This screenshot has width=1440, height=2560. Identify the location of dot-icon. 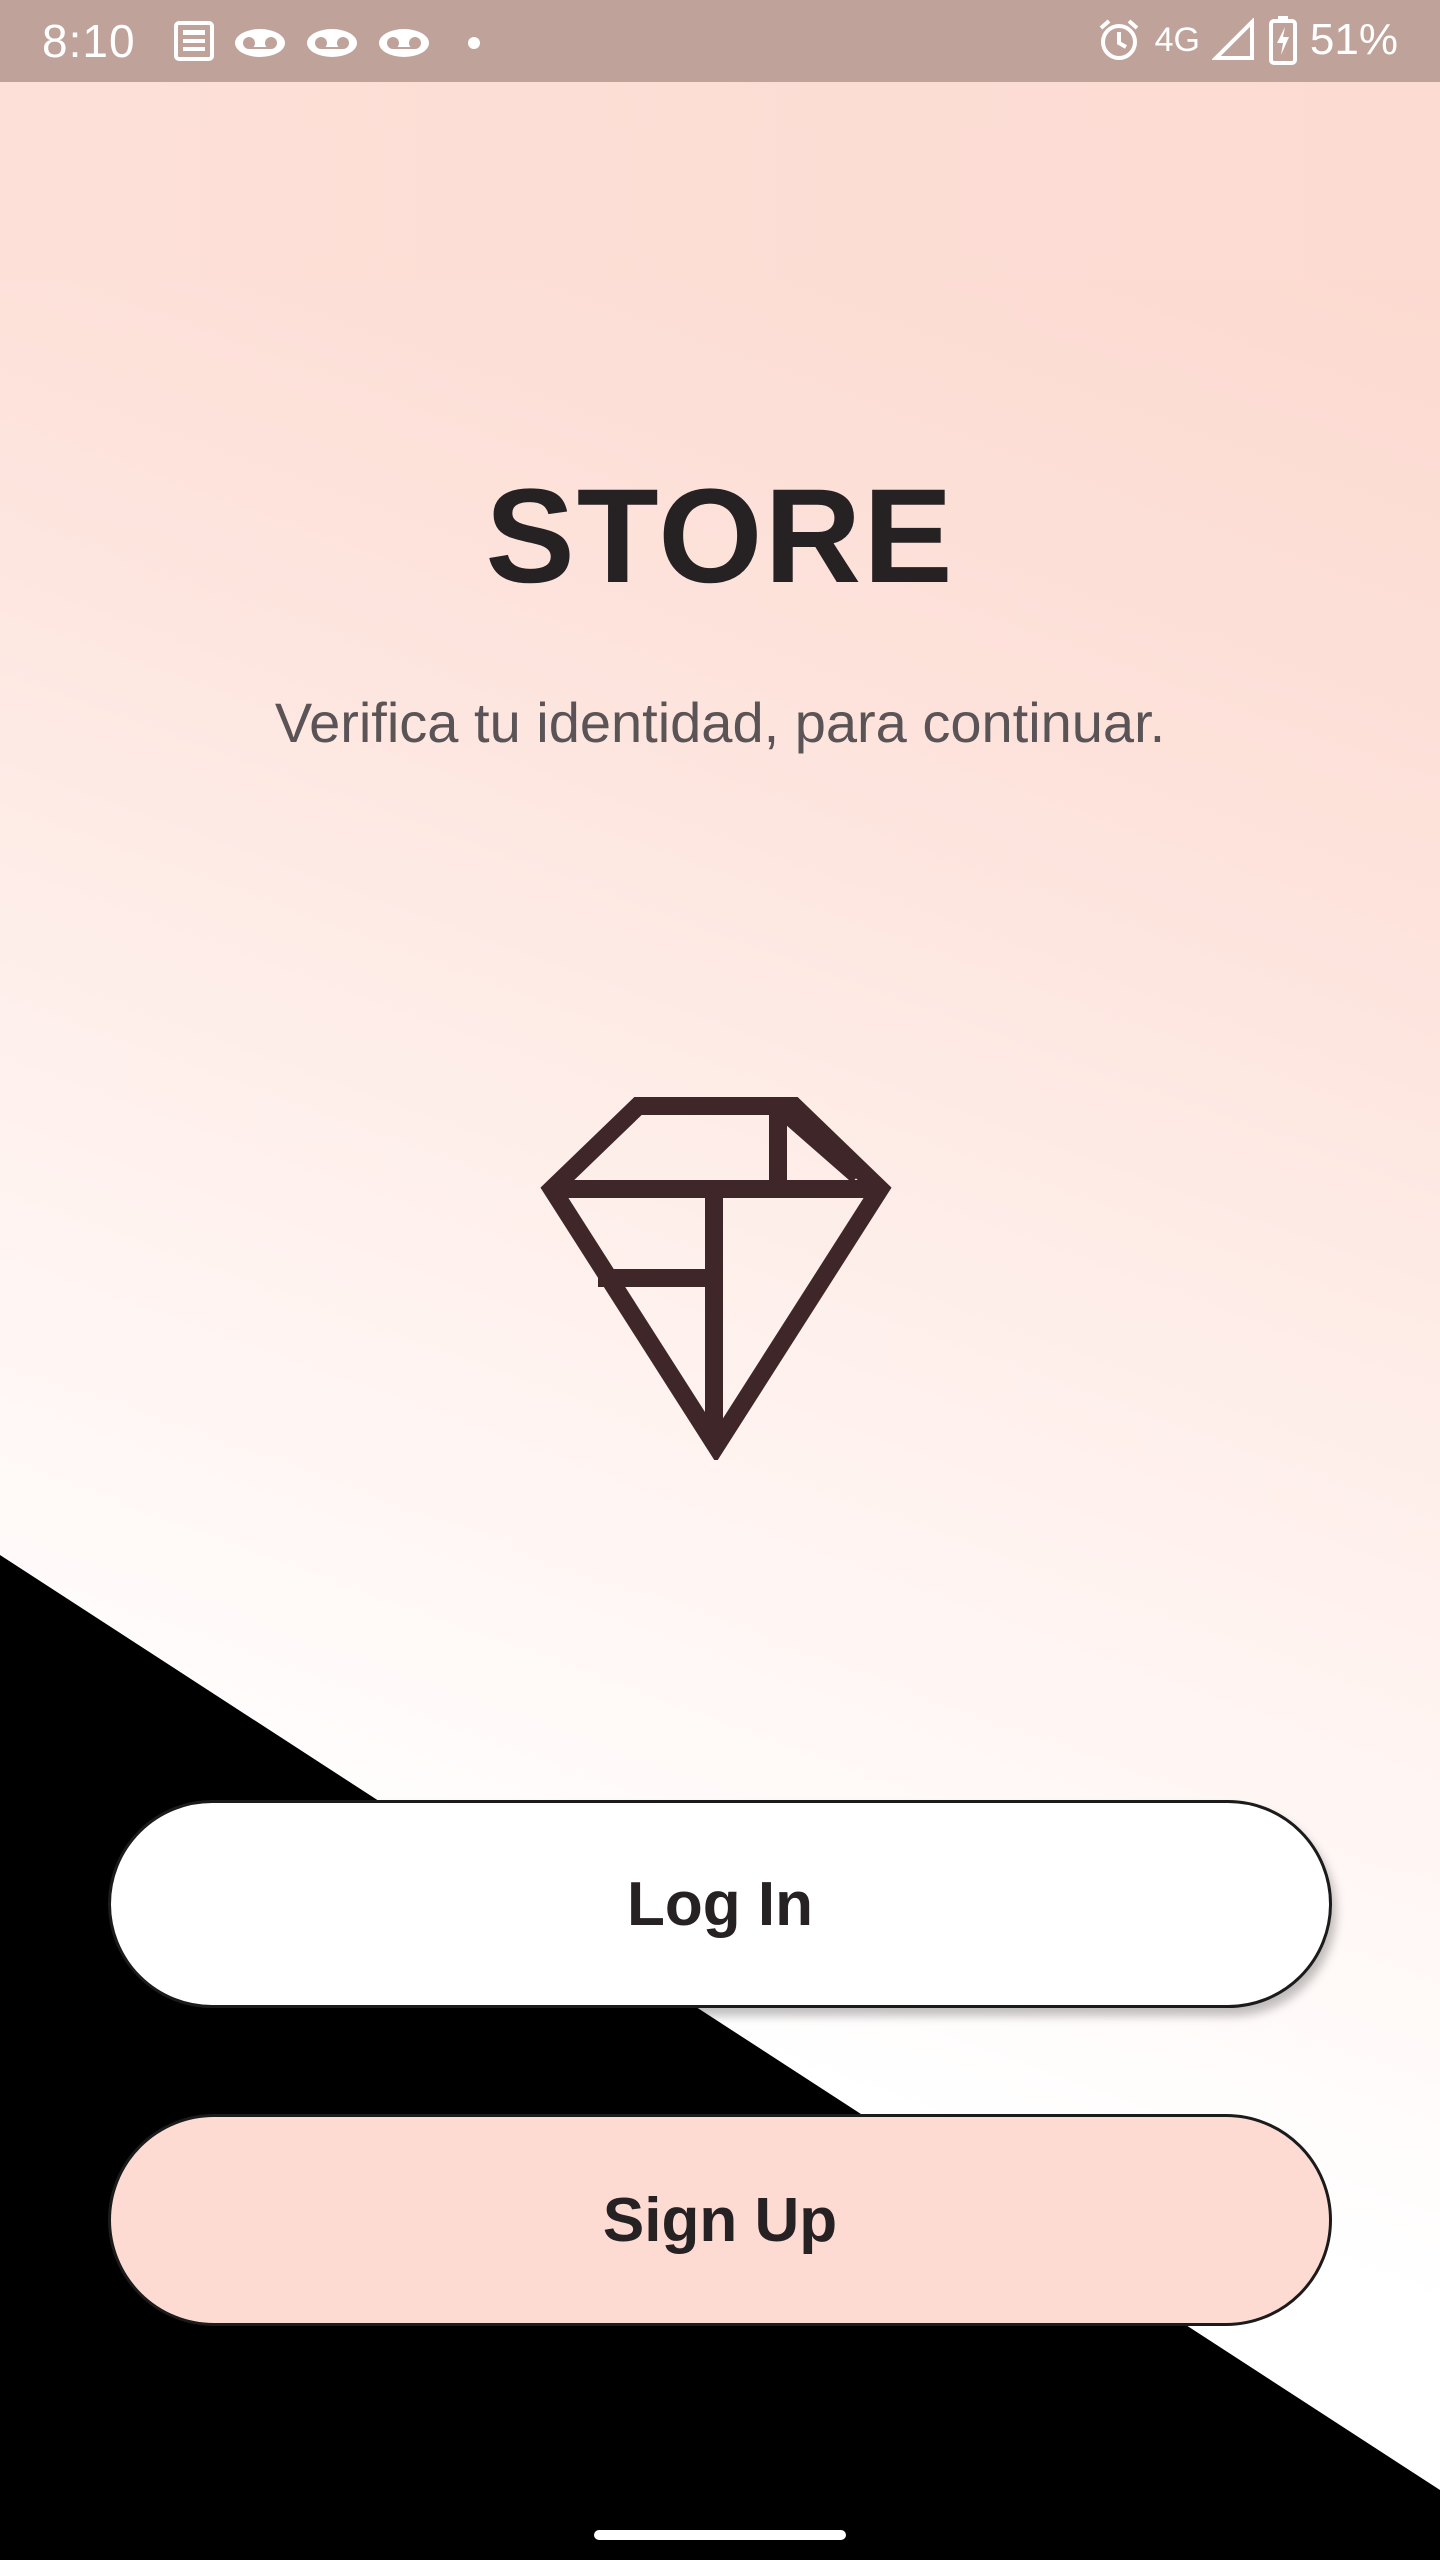
(474, 43).